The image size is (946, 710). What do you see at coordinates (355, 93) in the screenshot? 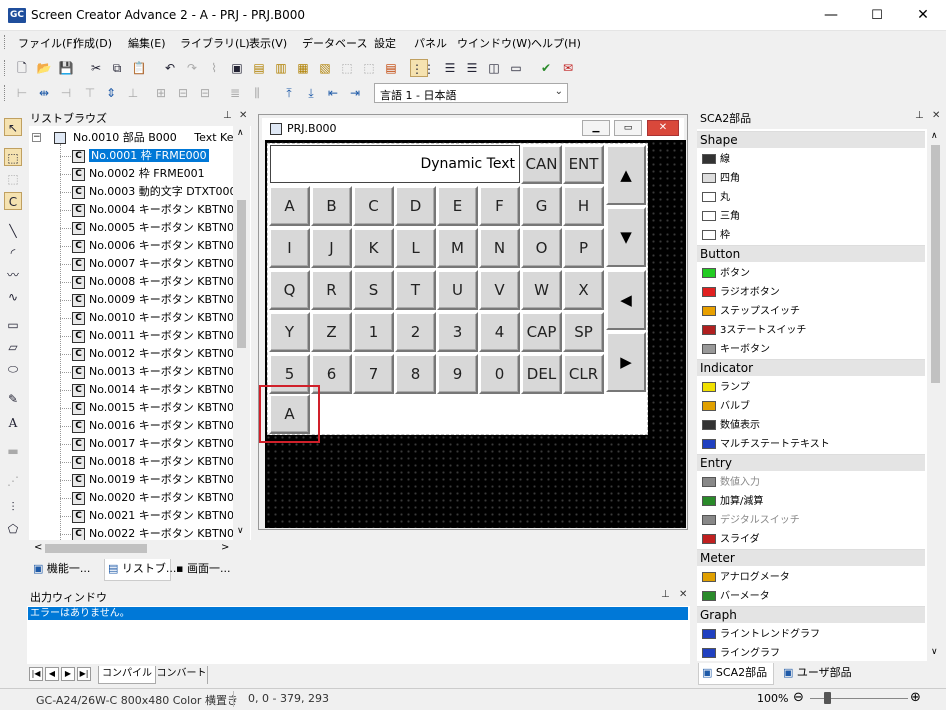
I see `expand-right-icon: ⇥` at bounding box center [355, 93].